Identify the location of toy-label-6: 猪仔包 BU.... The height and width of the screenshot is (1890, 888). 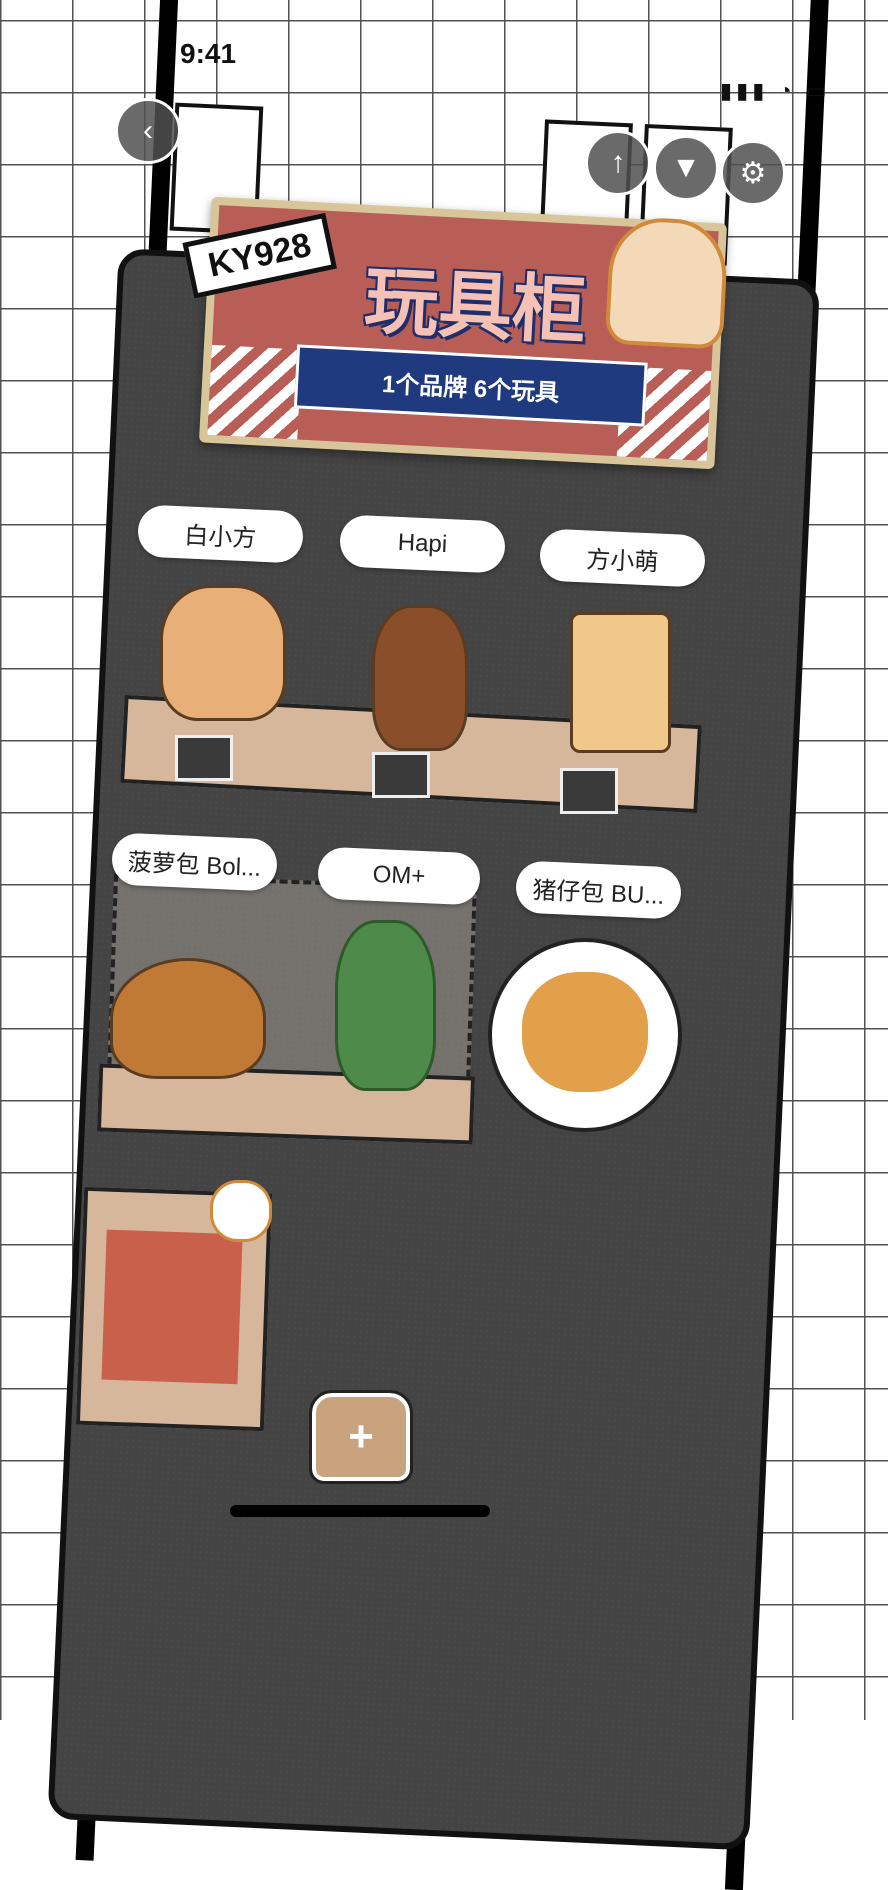
(598, 890).